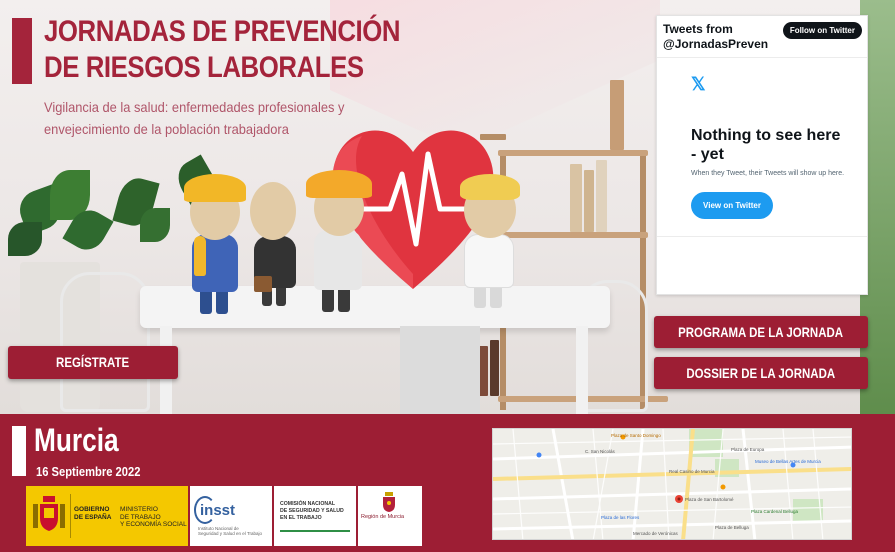 The width and height of the screenshot is (895, 552). What do you see at coordinates (273, 211) in the screenshot?
I see `figure-head` at bounding box center [273, 211].